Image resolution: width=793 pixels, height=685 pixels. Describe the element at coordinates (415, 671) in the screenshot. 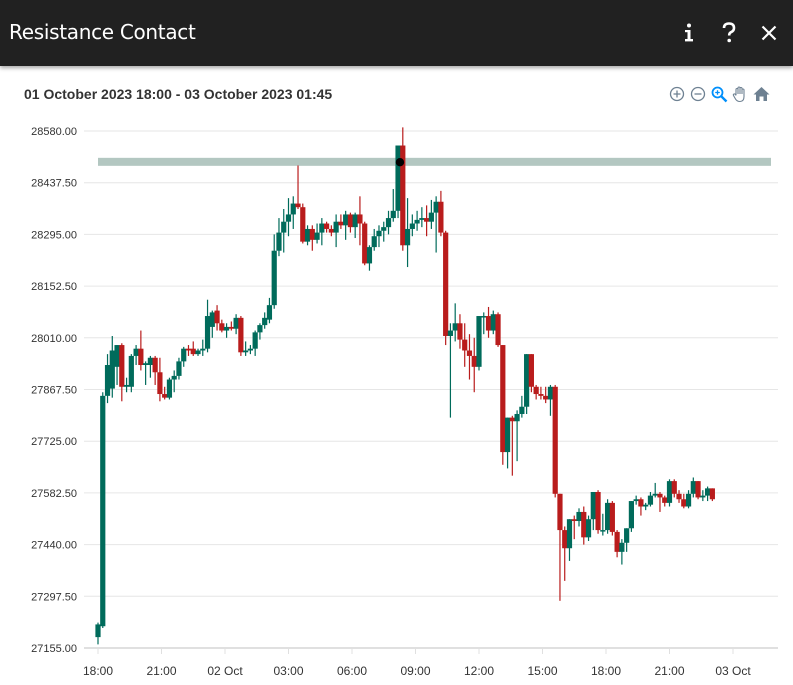

I see `x-tick-label: 09:00` at that location.